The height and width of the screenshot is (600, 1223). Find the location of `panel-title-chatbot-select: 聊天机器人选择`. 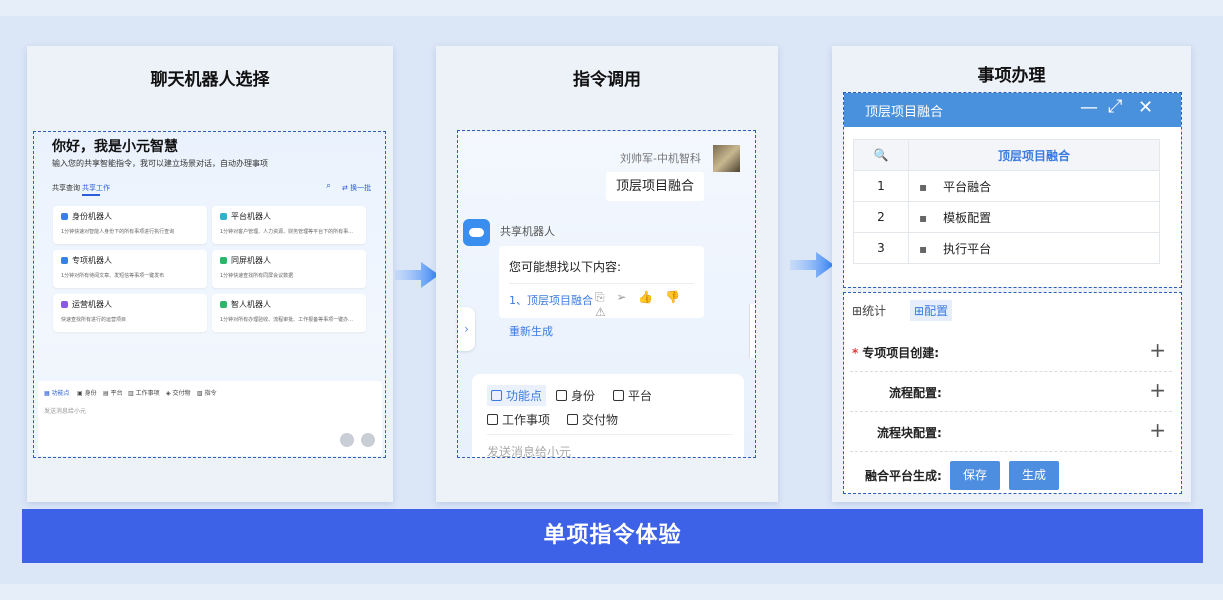

panel-title-chatbot-select: 聊天机器人选择 is located at coordinates (210, 80).